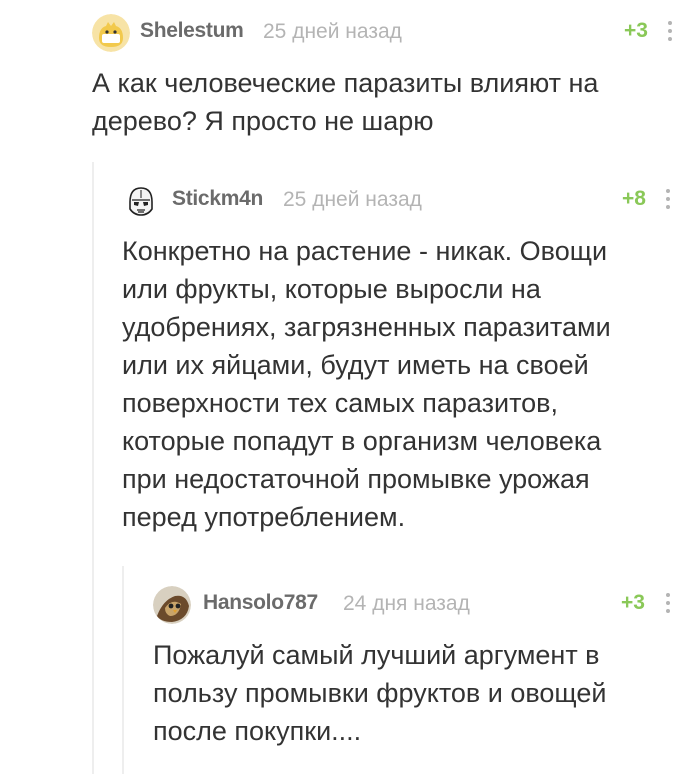 Image resolution: width=700 pixels, height=774 pixels. Describe the element at coordinates (406, 604) in the screenshot. I see `comment-timestamp: 24 дня назад` at that location.